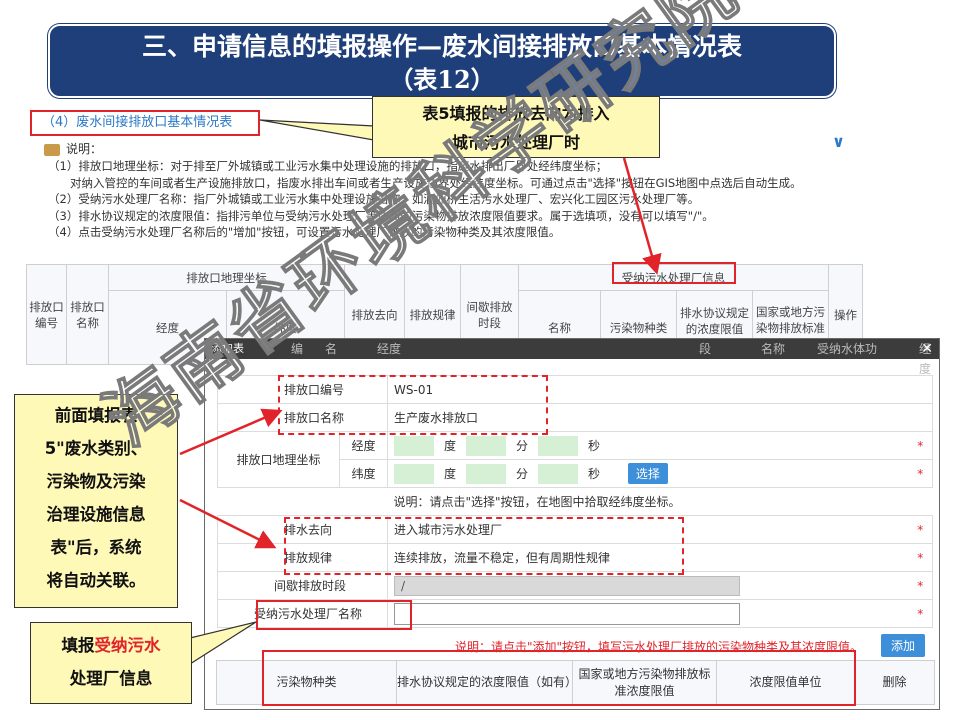  What do you see at coordinates (302, 585) in the screenshot?
I see `label-intermittent: 间歇排放时段` at bounding box center [302, 585].